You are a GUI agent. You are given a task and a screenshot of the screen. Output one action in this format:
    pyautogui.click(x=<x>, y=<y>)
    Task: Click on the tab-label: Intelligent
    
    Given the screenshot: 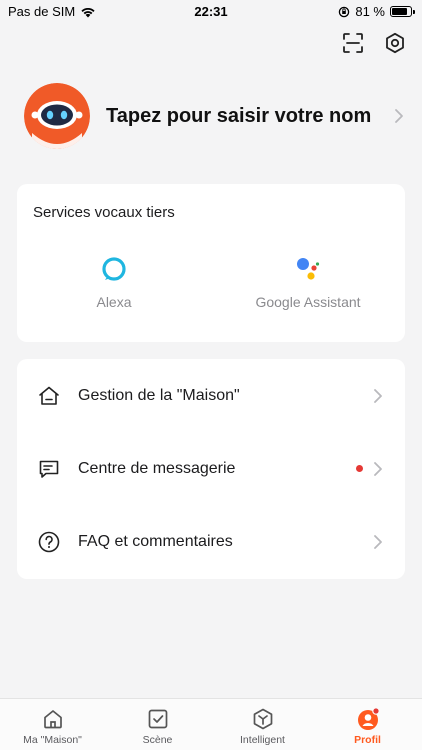 What is the action you would take?
    pyautogui.click(x=262, y=740)
    